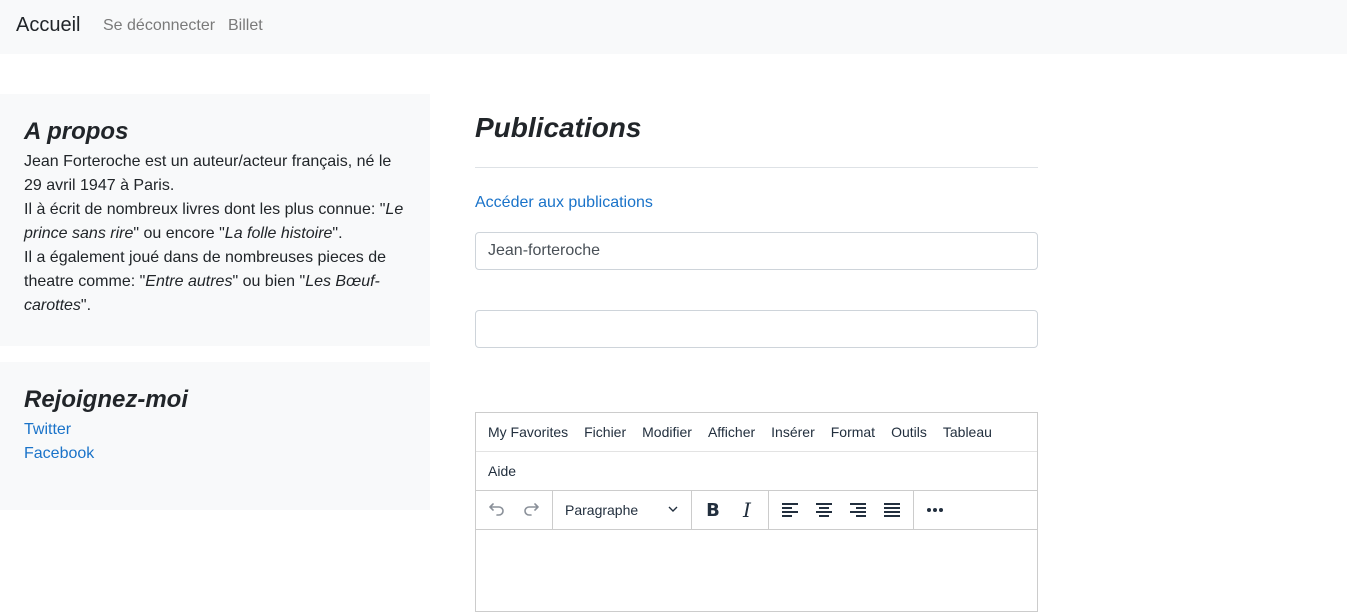  What do you see at coordinates (967, 432) in the screenshot?
I see `menu-table: Tableau` at bounding box center [967, 432].